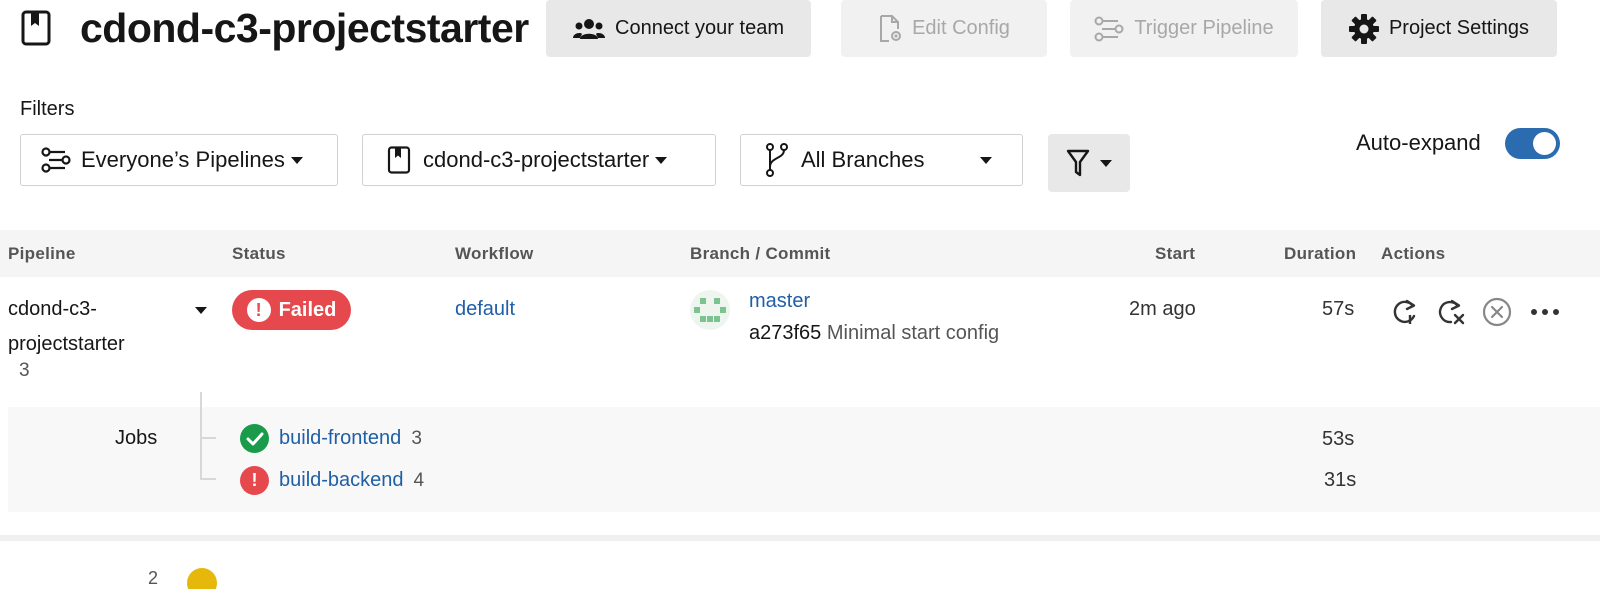  Describe the element at coordinates (494, 253) in the screenshot. I see `column-header-workflow: Workflow` at that location.